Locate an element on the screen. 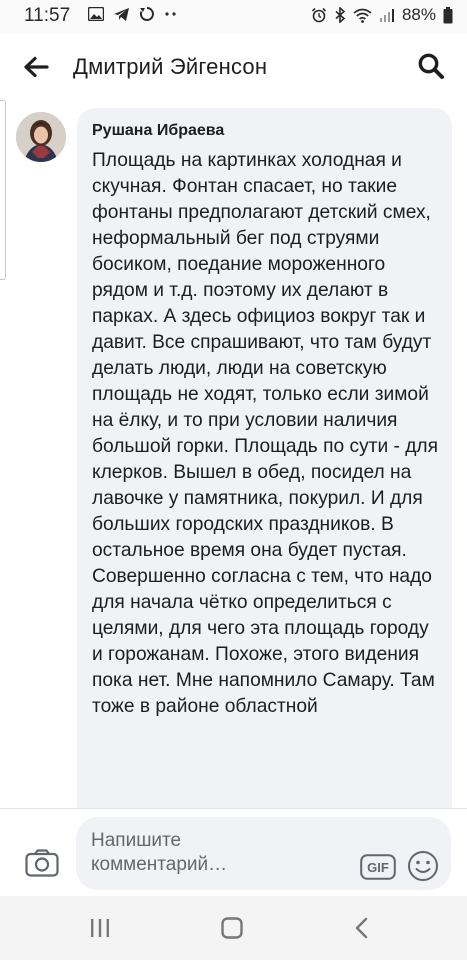 This screenshot has height=960, width=467. nav-back-button is located at coordinates (362, 928).